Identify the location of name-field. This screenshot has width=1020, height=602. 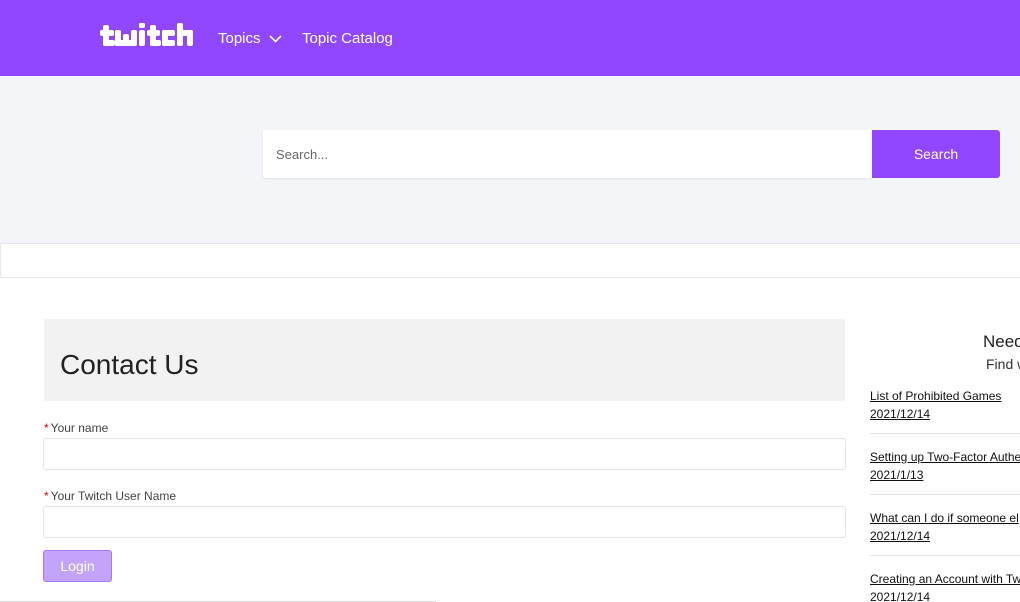
(444, 454).